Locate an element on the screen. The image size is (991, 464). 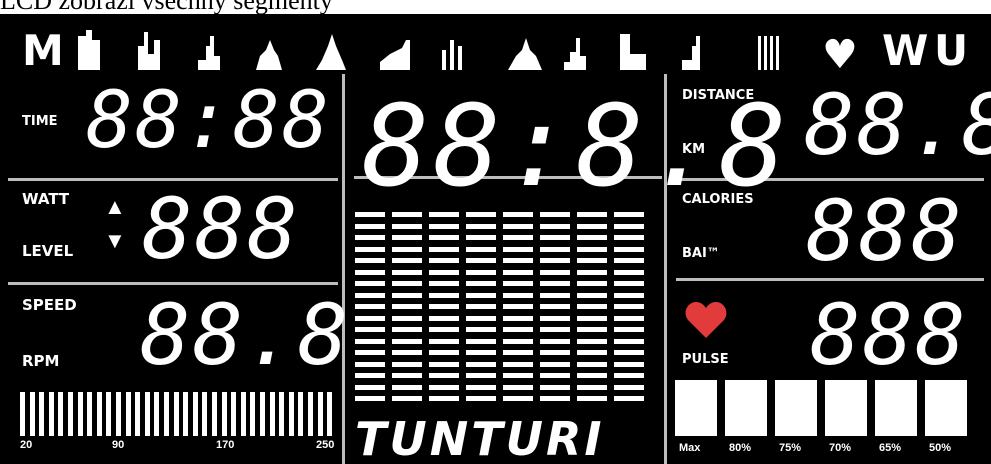
program-u-icon: U is located at coordinates (951, 50).